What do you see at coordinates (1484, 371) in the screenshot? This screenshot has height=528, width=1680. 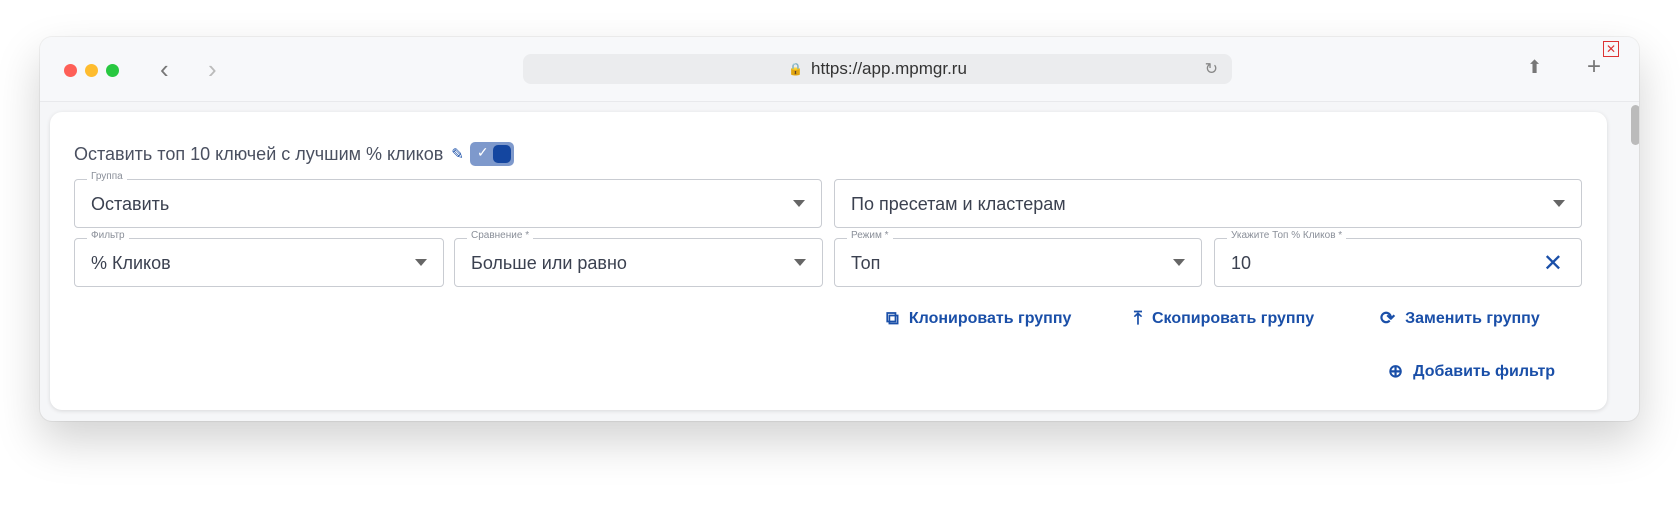 I see `add-filter-label: Добавить фильтр` at bounding box center [1484, 371].